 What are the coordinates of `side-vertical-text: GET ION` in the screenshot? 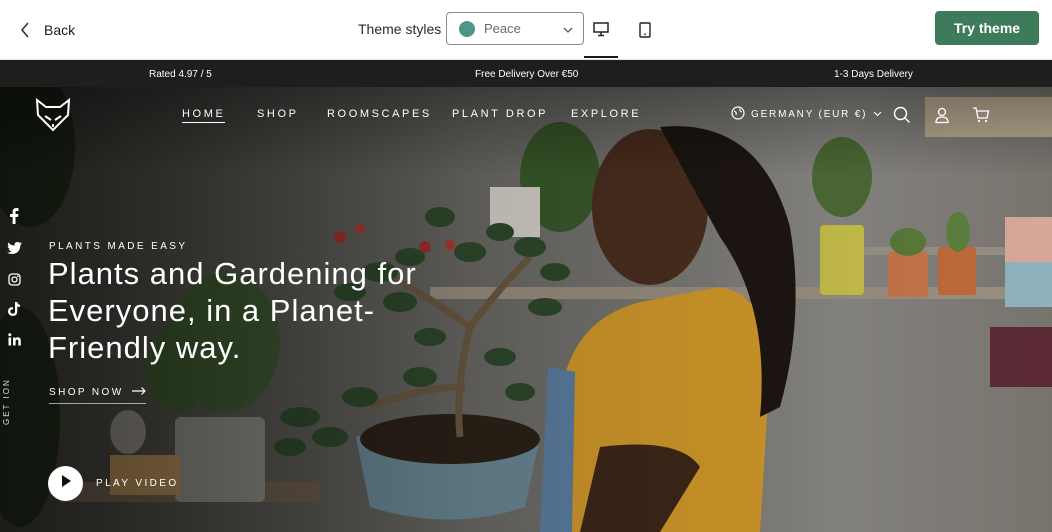 It's located at (6, 401).